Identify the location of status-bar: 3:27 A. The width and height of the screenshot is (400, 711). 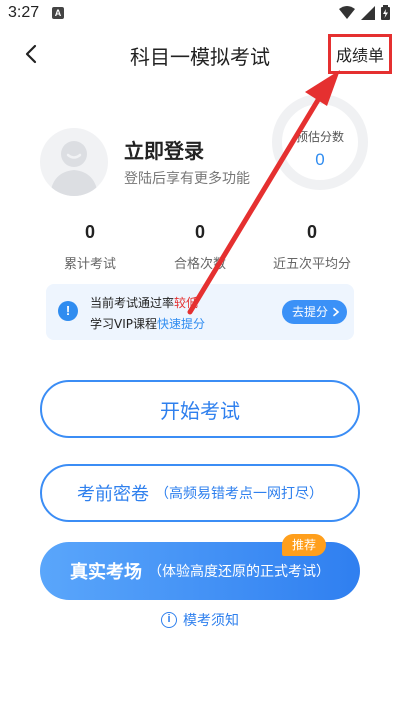
(200, 14).